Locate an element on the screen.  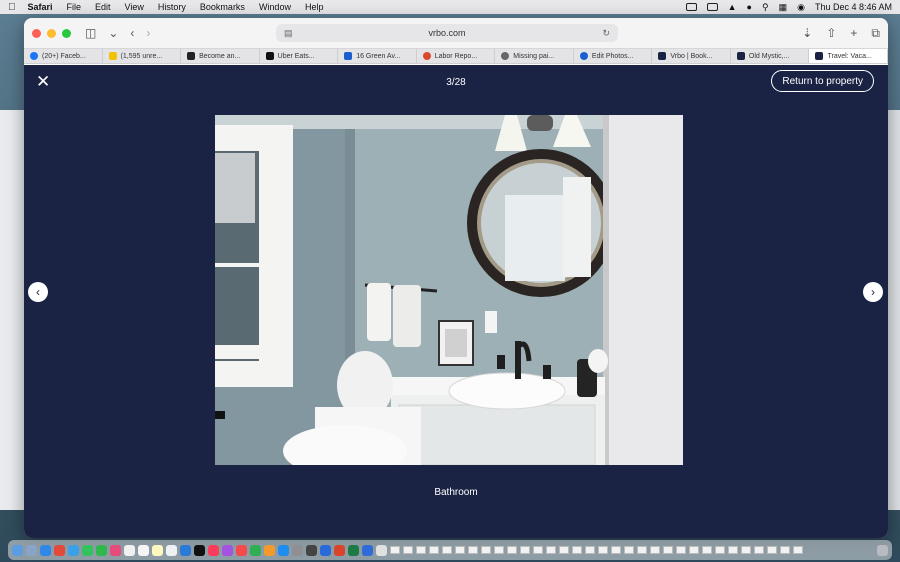
user-icon: ● is located at coordinates (749, 7).